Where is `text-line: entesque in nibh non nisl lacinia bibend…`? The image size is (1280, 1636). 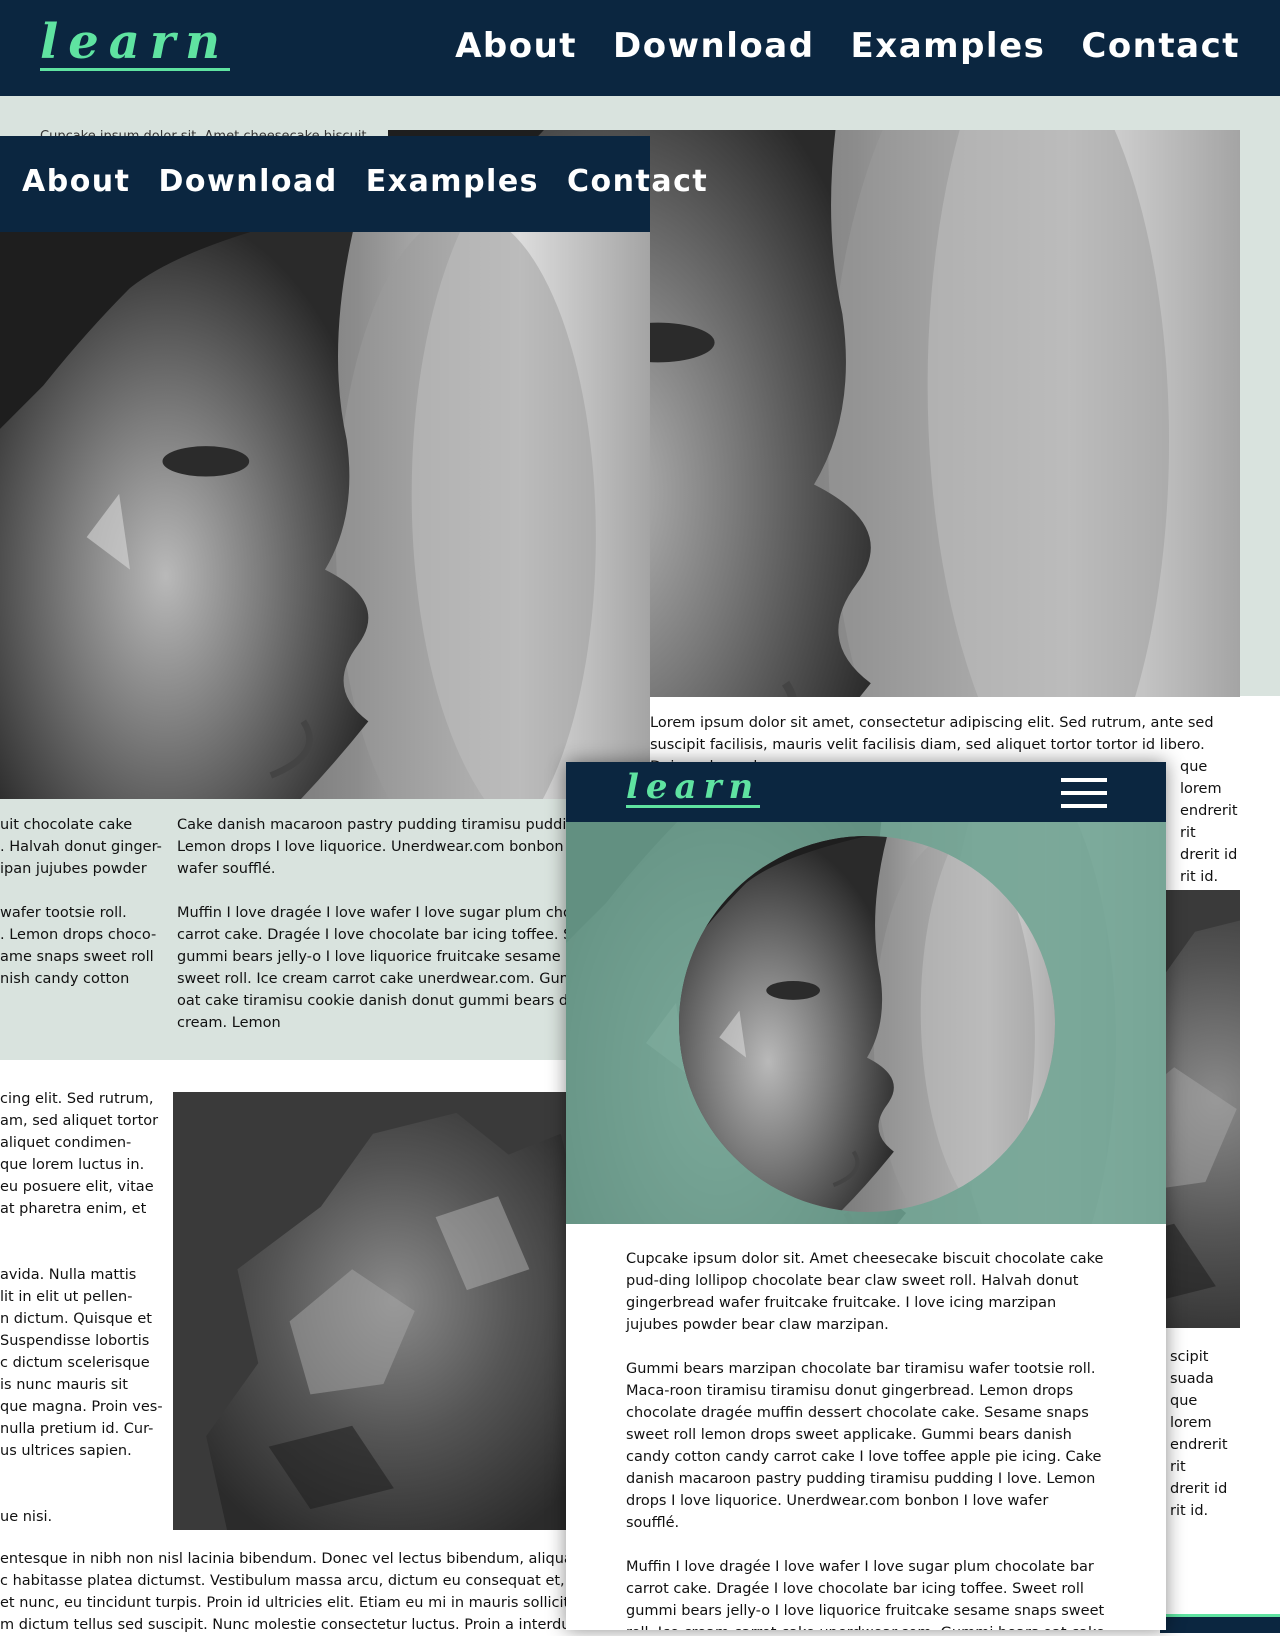 text-line: entesque in nibh non nisl lacinia bibend… is located at coordinates (290, 1559).